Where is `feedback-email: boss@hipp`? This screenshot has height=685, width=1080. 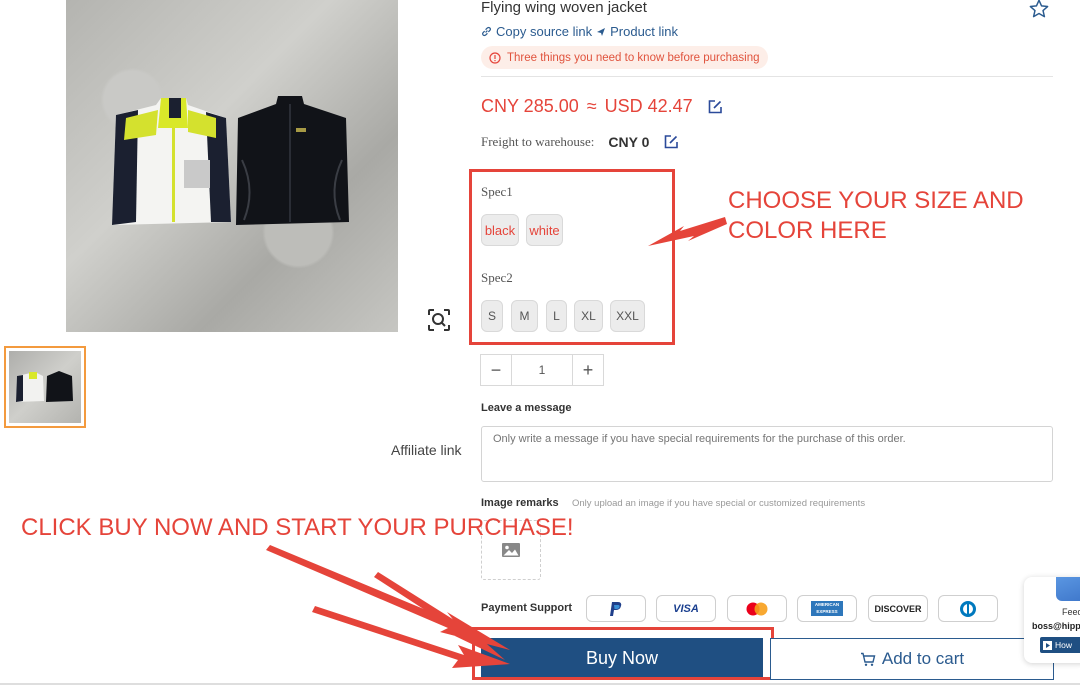 feedback-email: boss@hipp is located at coordinates (1056, 626).